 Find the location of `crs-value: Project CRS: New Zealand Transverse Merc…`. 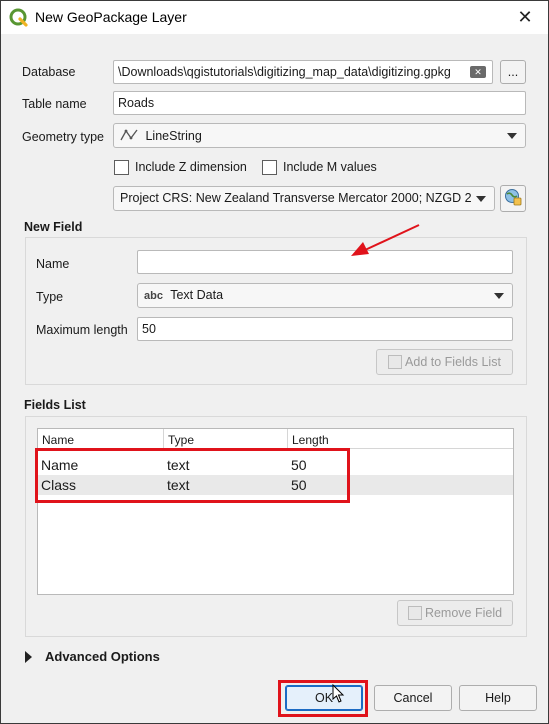

crs-value: Project CRS: New Zealand Transverse Merc… is located at coordinates (296, 198).